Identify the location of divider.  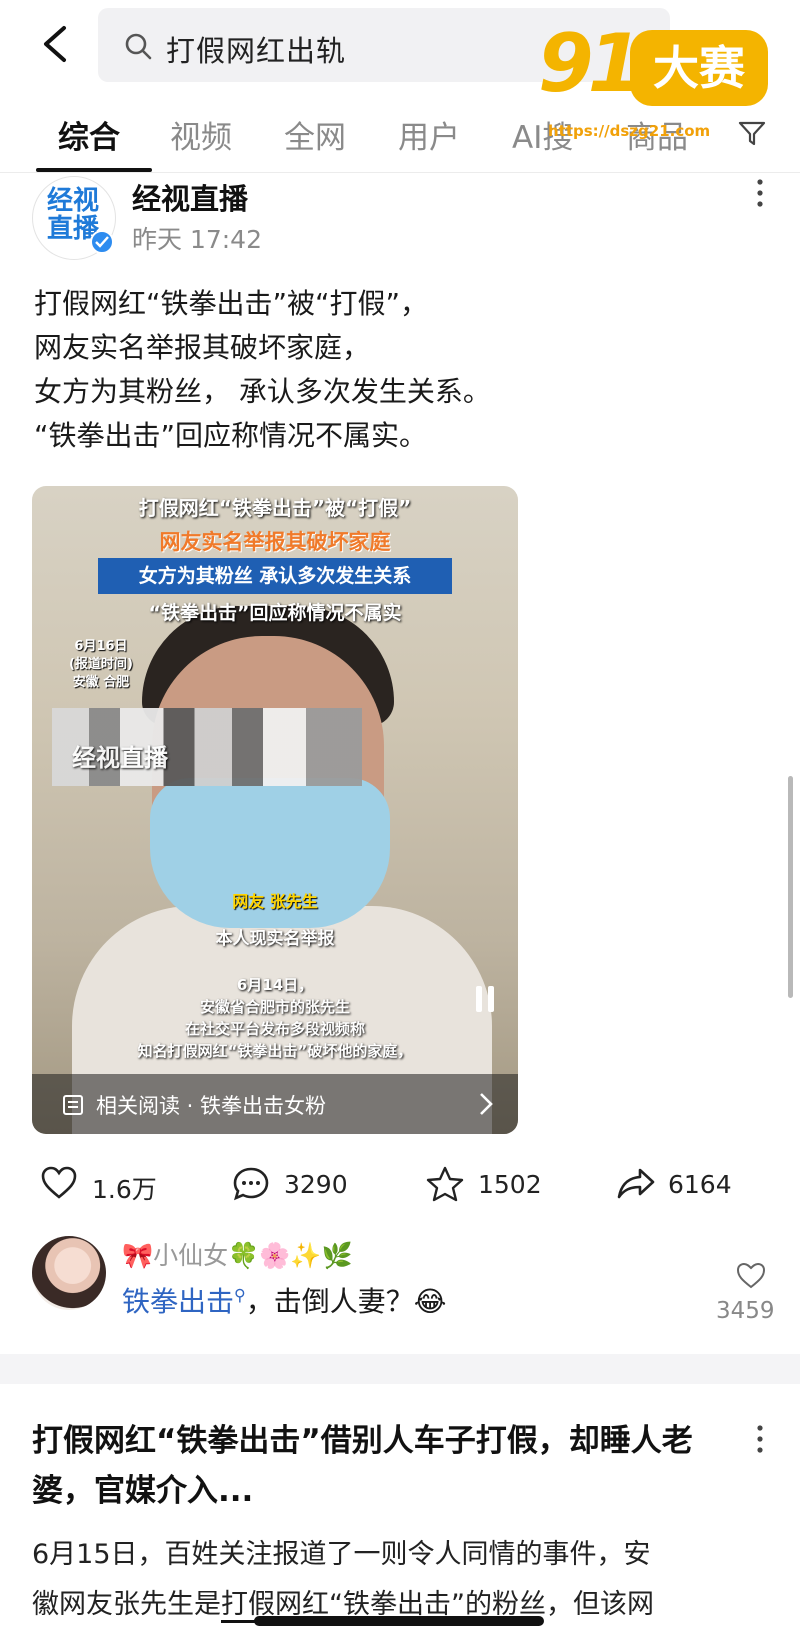
(400, 172).